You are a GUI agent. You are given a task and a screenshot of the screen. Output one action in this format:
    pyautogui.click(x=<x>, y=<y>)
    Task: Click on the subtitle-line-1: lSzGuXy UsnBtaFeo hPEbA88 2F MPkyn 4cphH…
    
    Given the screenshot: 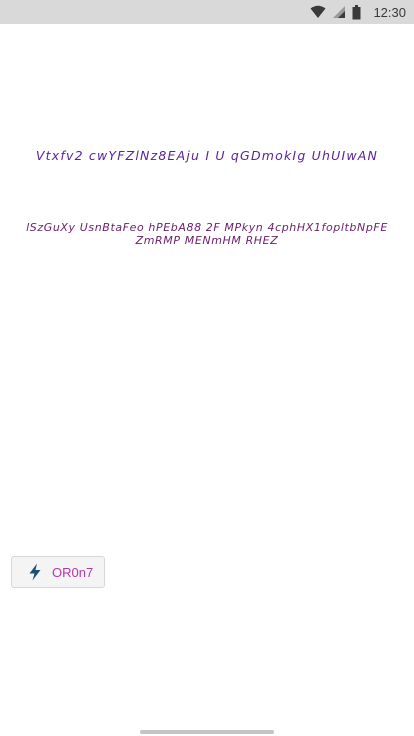 What is the action you would take?
    pyautogui.click(x=207, y=227)
    